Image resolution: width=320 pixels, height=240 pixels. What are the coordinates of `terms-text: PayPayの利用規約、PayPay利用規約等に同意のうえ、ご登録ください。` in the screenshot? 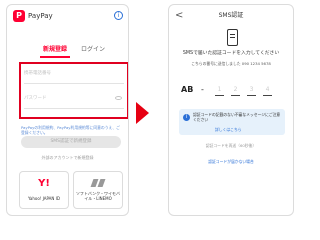 It's located at (72, 130).